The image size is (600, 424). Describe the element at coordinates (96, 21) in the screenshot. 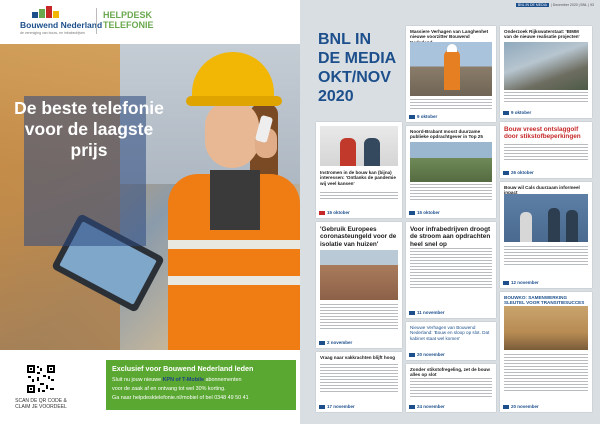

I see `header-divider` at that location.